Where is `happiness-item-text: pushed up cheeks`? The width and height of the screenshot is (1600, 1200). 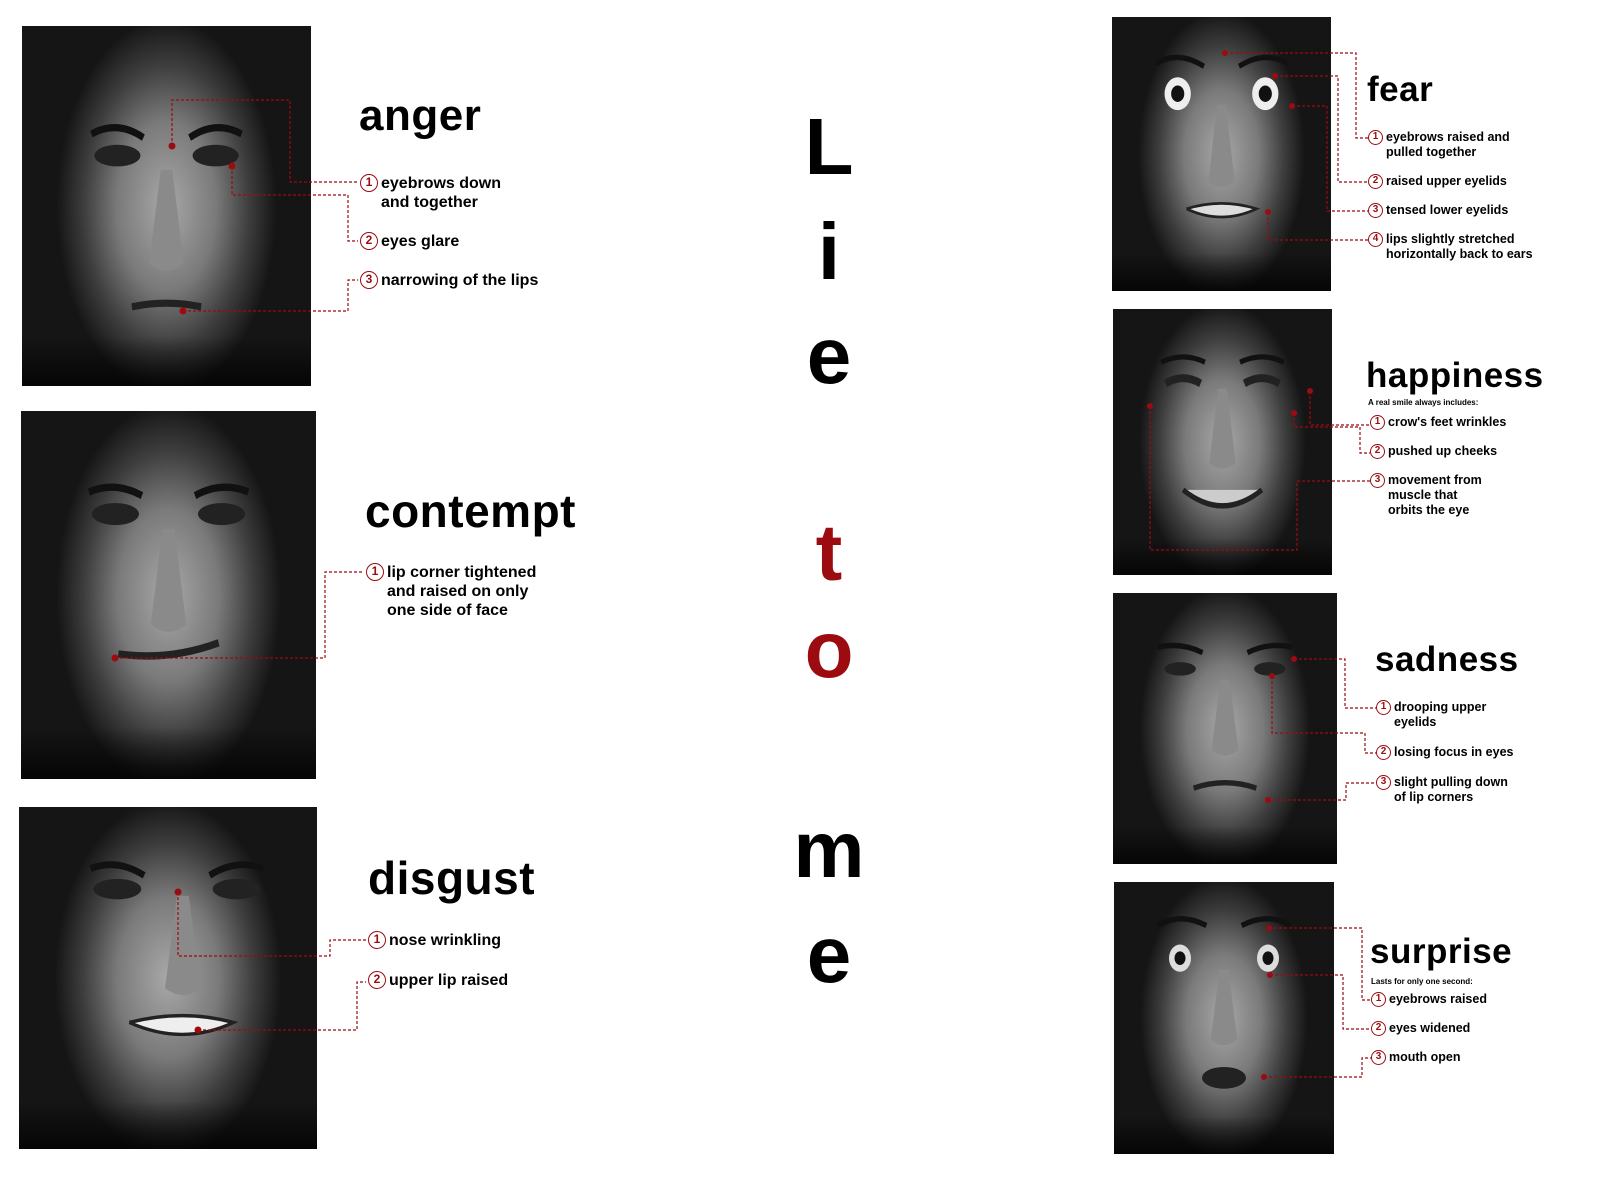 happiness-item-text: pushed up cheeks is located at coordinates (1443, 451).